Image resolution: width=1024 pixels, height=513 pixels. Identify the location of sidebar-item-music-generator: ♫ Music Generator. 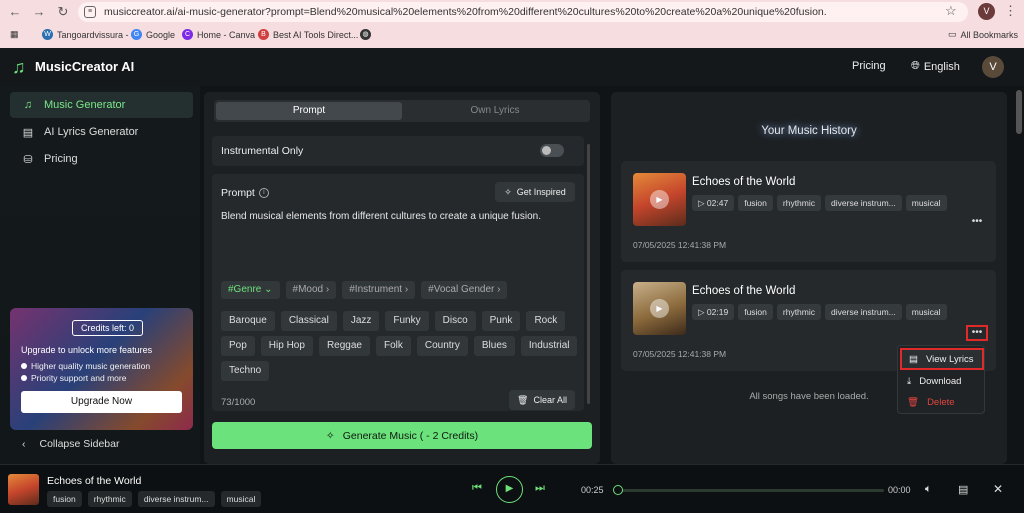
(101, 105).